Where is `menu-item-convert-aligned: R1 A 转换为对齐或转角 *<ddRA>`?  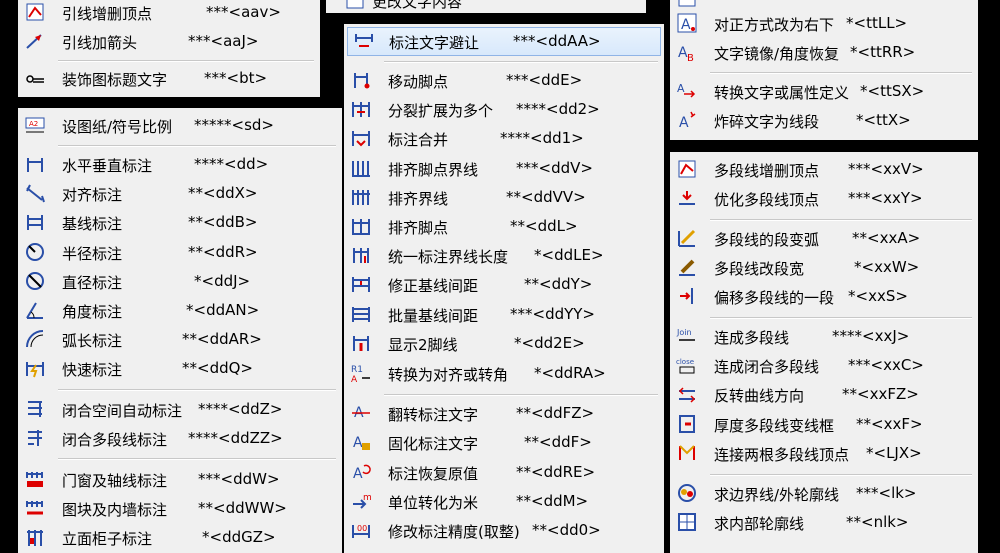 menu-item-convert-aligned: R1 A 转换为对齐或转角 *<ddRA> is located at coordinates (504, 373).